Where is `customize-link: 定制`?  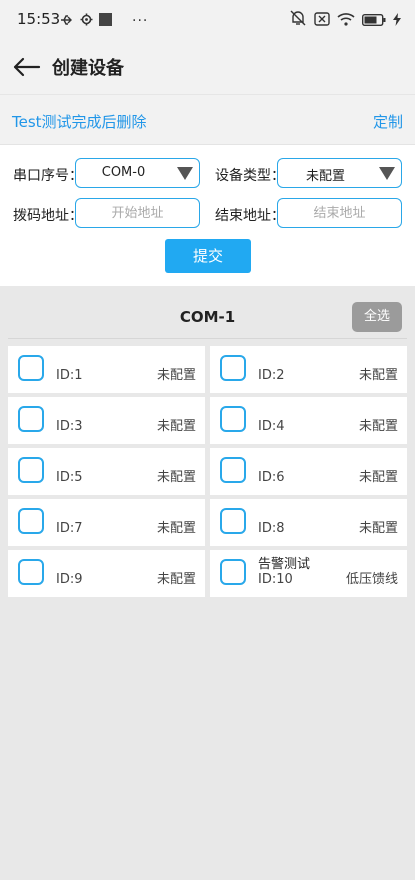
customize-link: 定制 is located at coordinates (388, 121).